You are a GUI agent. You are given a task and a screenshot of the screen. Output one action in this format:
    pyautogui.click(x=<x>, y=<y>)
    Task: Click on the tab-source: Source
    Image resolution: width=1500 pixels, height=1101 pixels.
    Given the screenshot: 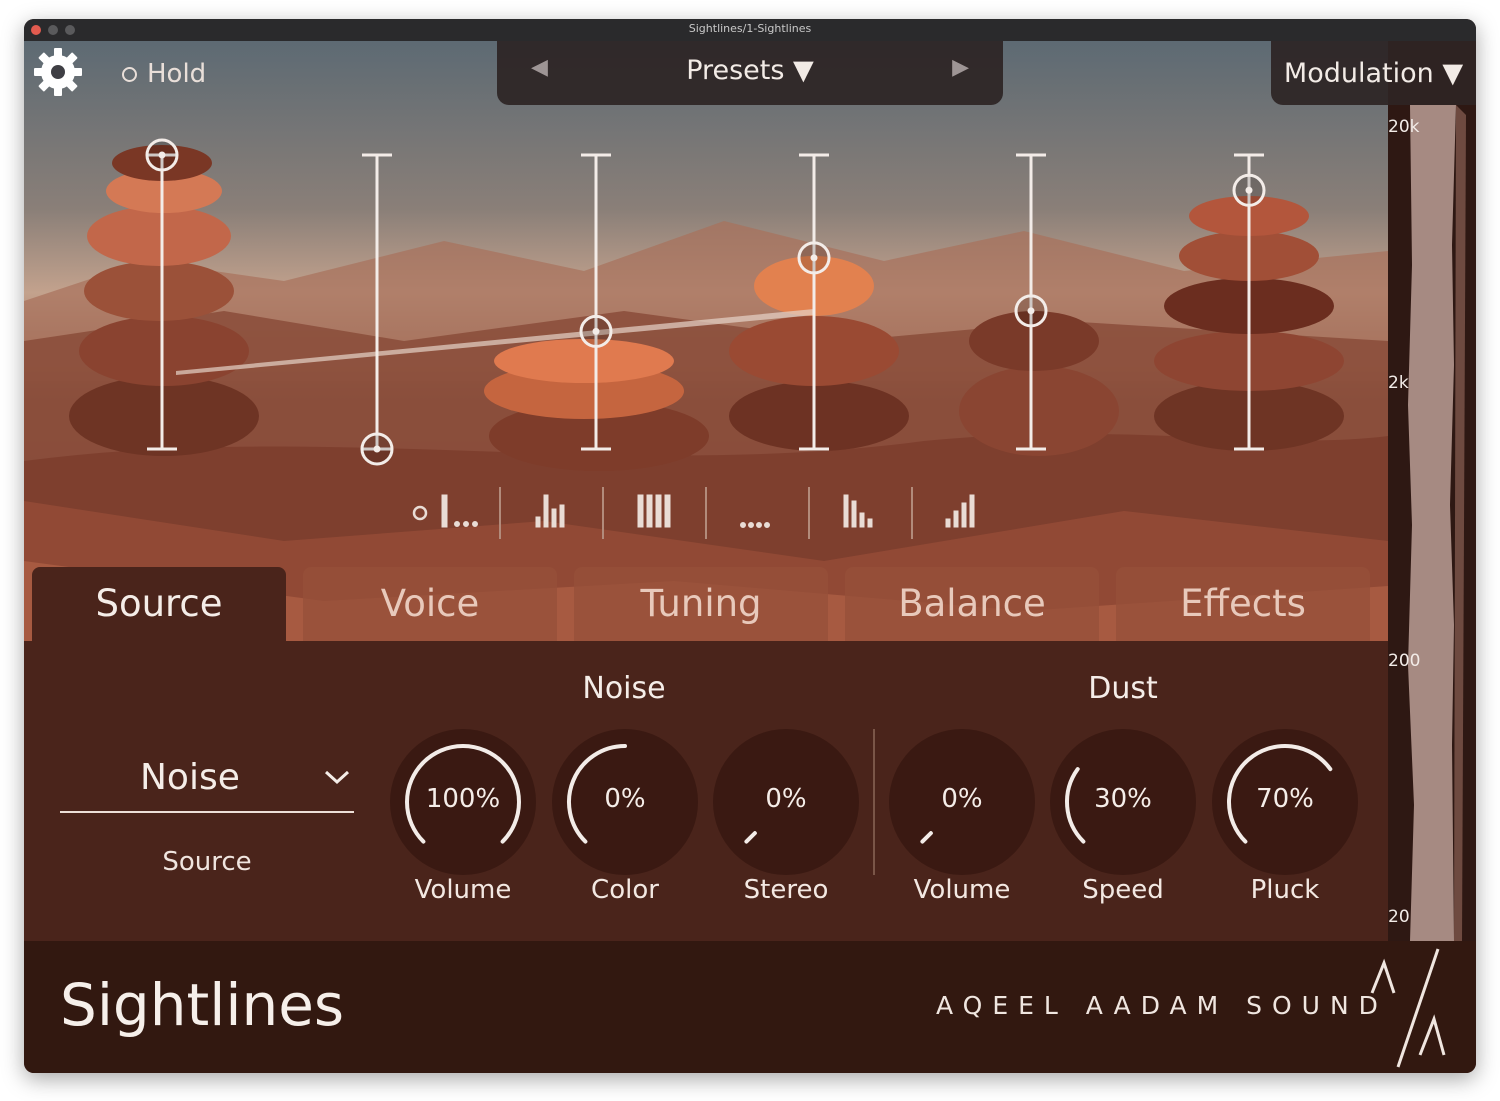 What is the action you would take?
    pyautogui.click(x=159, y=604)
    